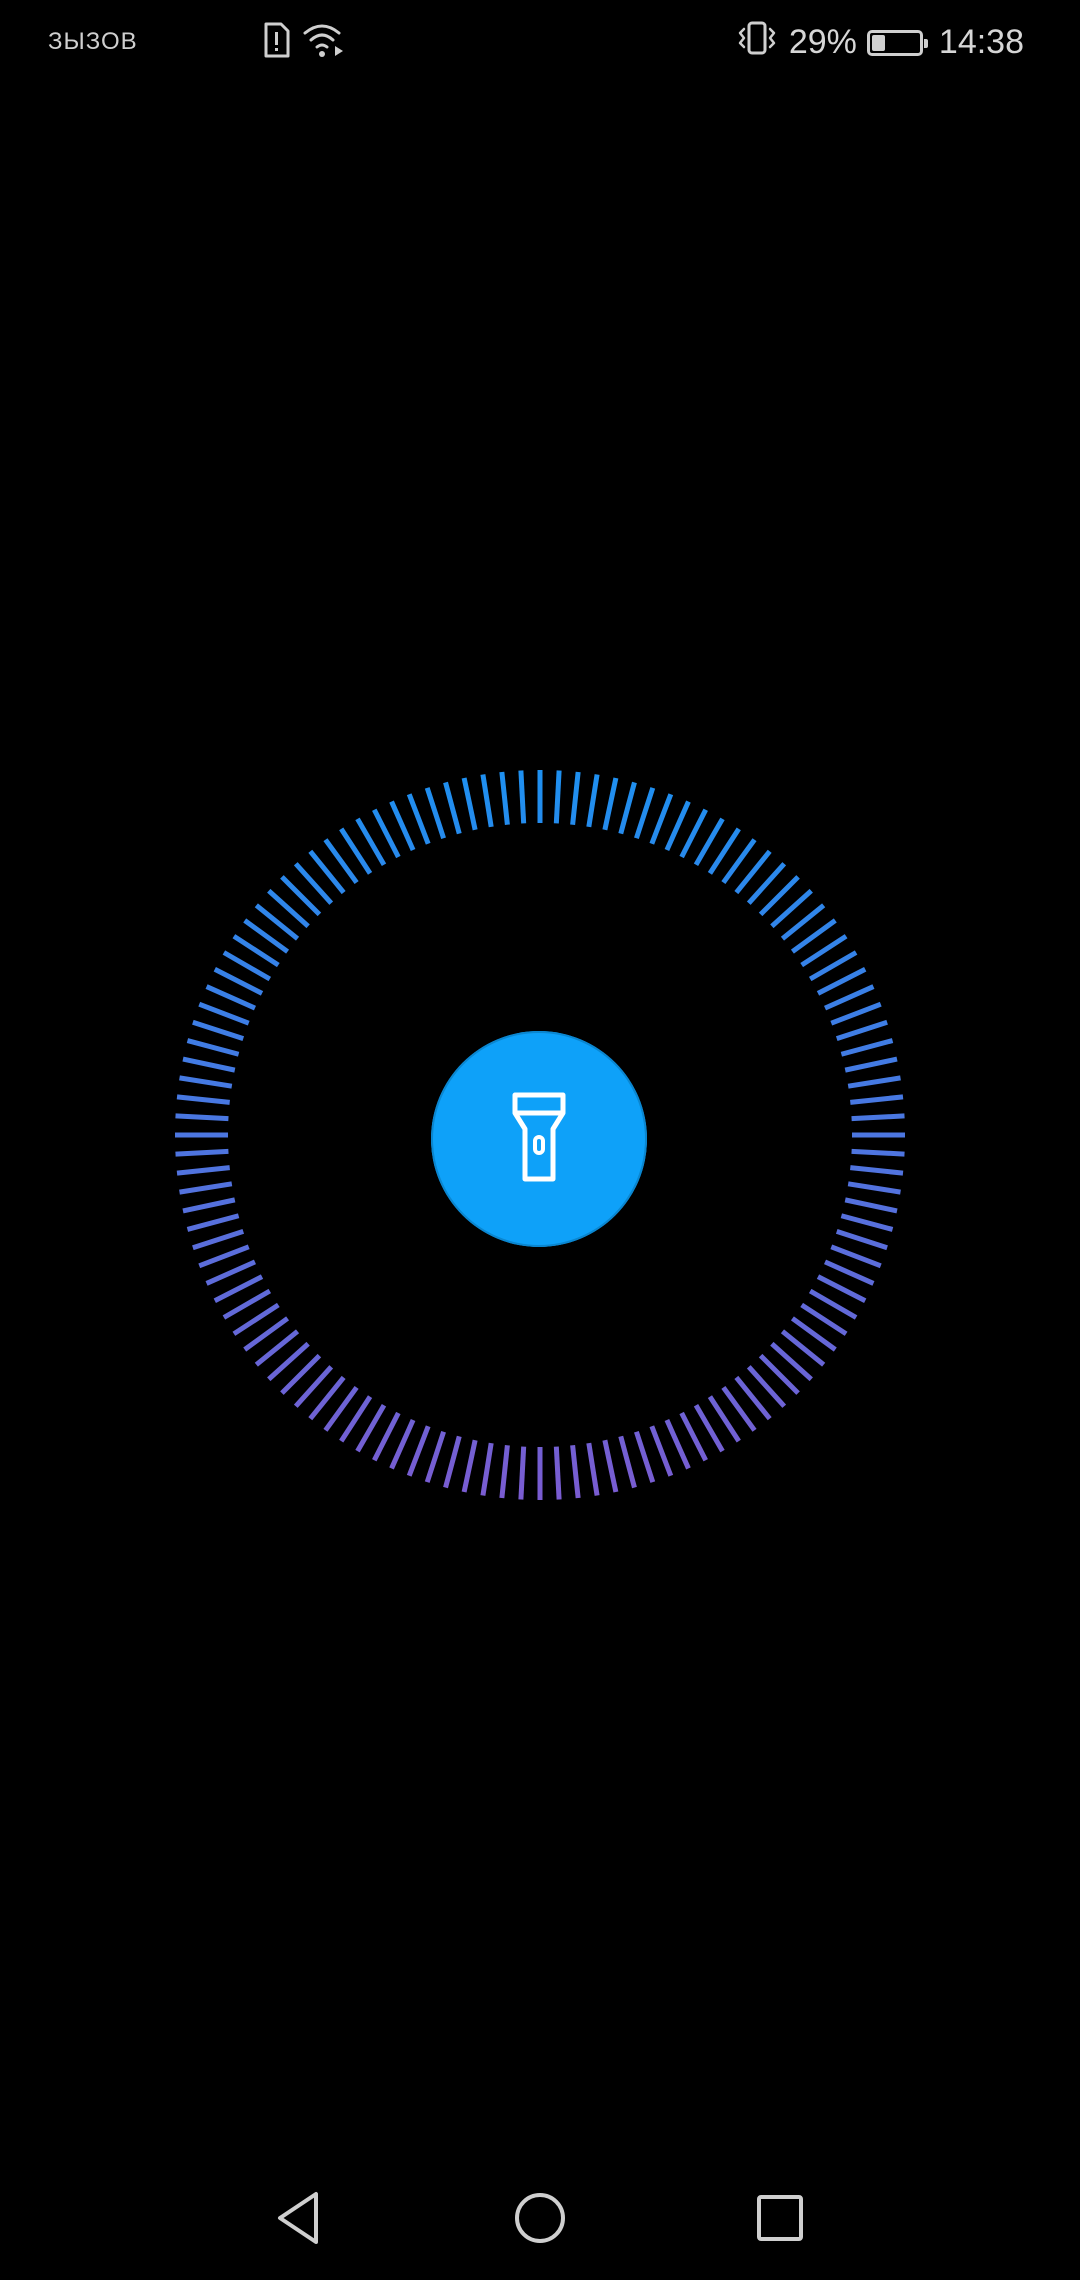  I want to click on navigation-bar, so click(540, 2220).